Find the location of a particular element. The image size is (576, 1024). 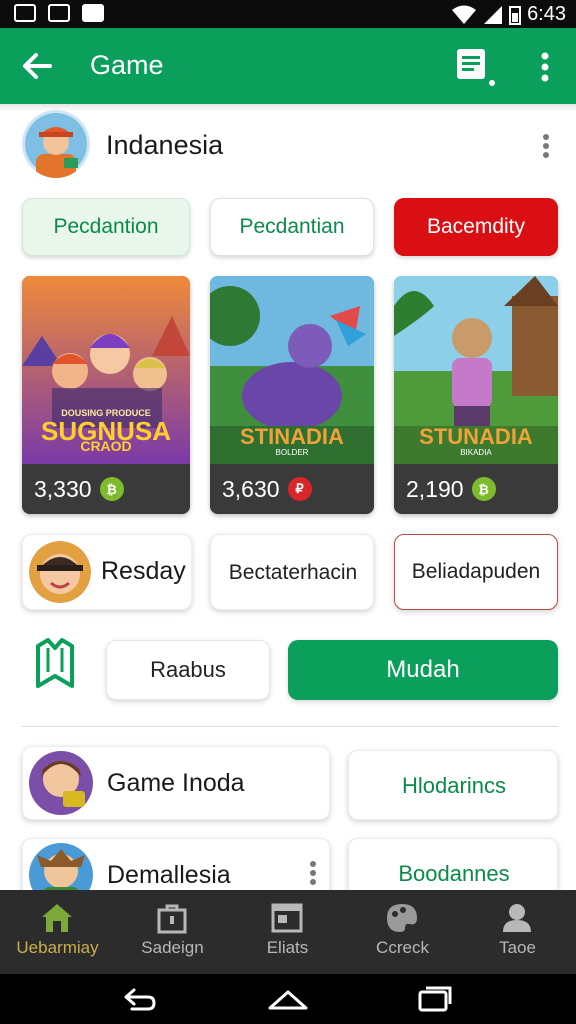

filter-pecdantian: Pecdantian is located at coordinates (292, 227).